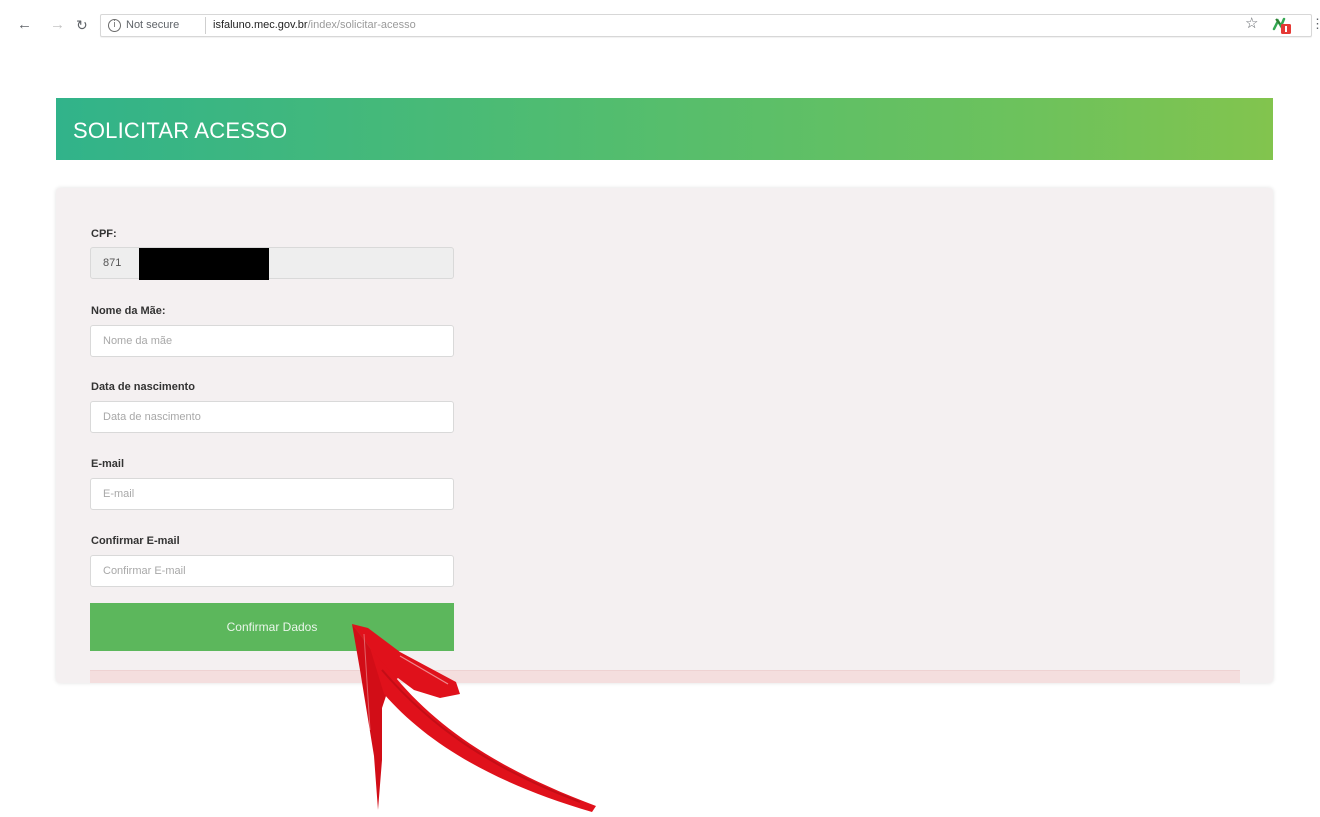 This screenshot has width=1320, height=817. I want to click on cpf-field, so click(272, 263).